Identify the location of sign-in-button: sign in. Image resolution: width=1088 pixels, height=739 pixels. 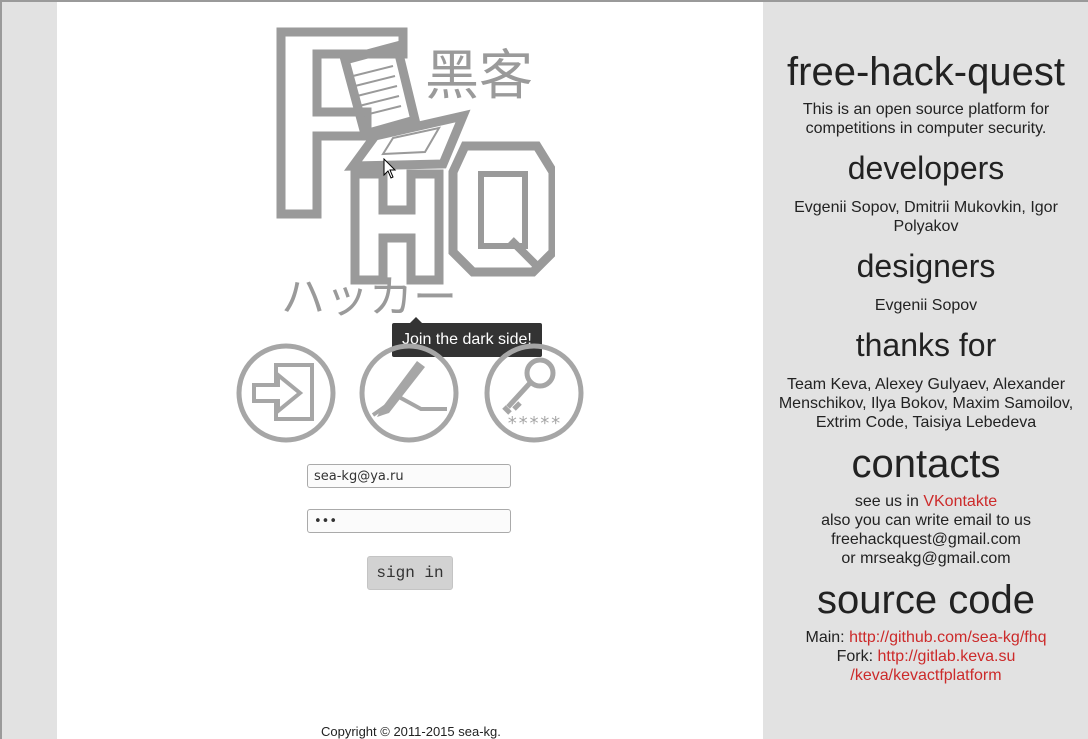
(410, 573).